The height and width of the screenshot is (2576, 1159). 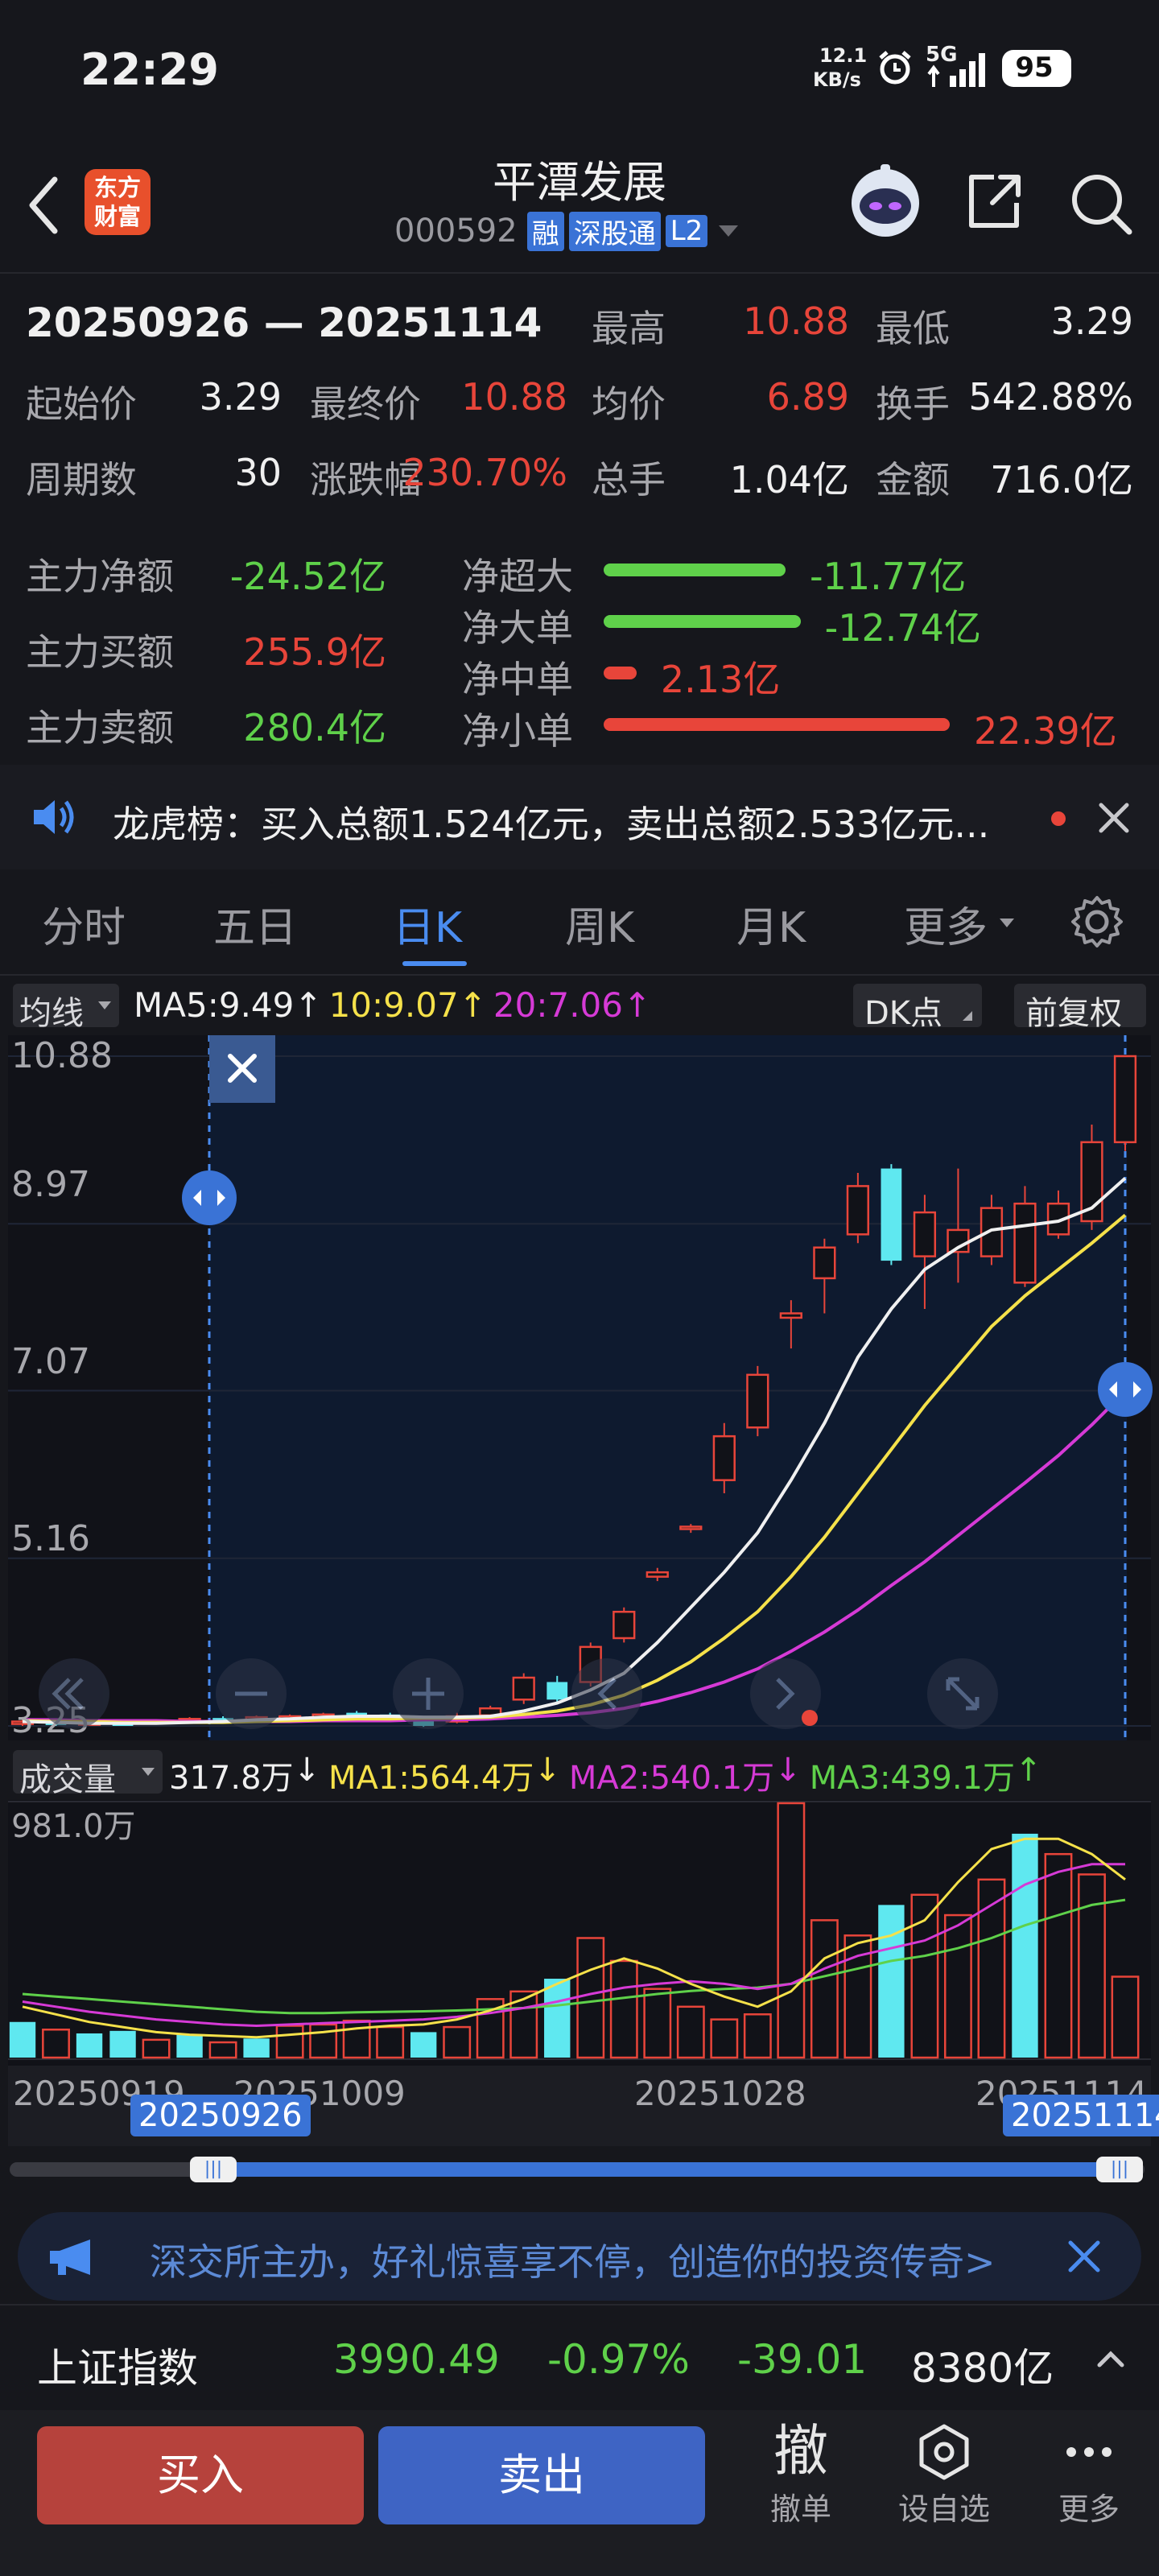 I want to click on scroll-left-button, so click(x=606, y=1693).